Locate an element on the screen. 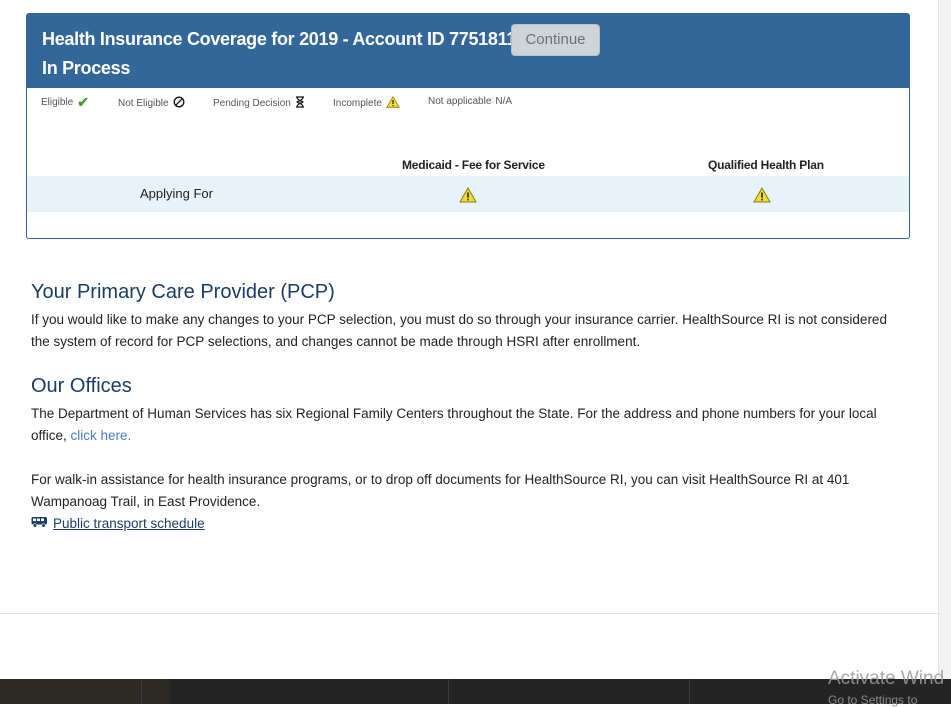 The width and height of the screenshot is (951, 707). public-transport-link: Public transport schedule is located at coordinates (129, 523).